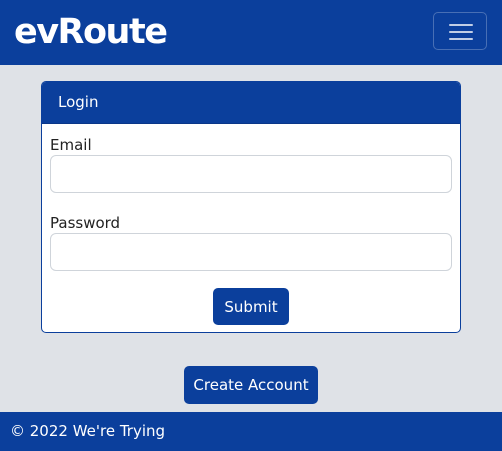 This screenshot has height=451, width=502. I want to click on password-label: Password, so click(85, 223).